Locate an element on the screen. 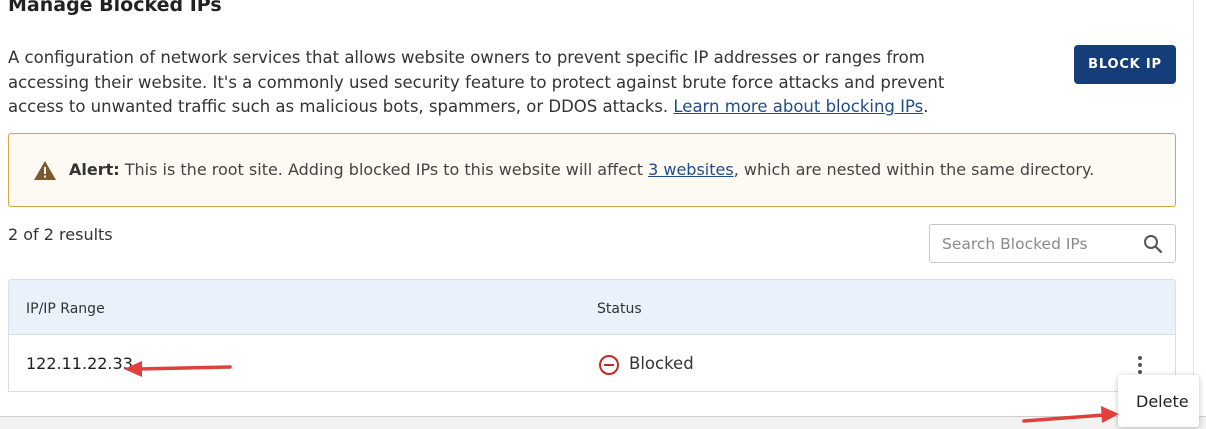  ip-cell: 122.11.22.33 is located at coordinates (79, 363).